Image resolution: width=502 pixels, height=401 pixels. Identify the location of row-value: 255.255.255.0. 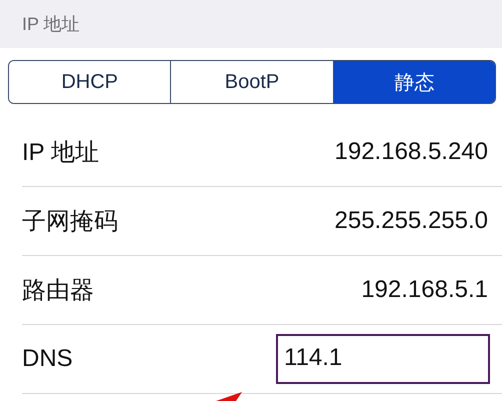
(411, 221).